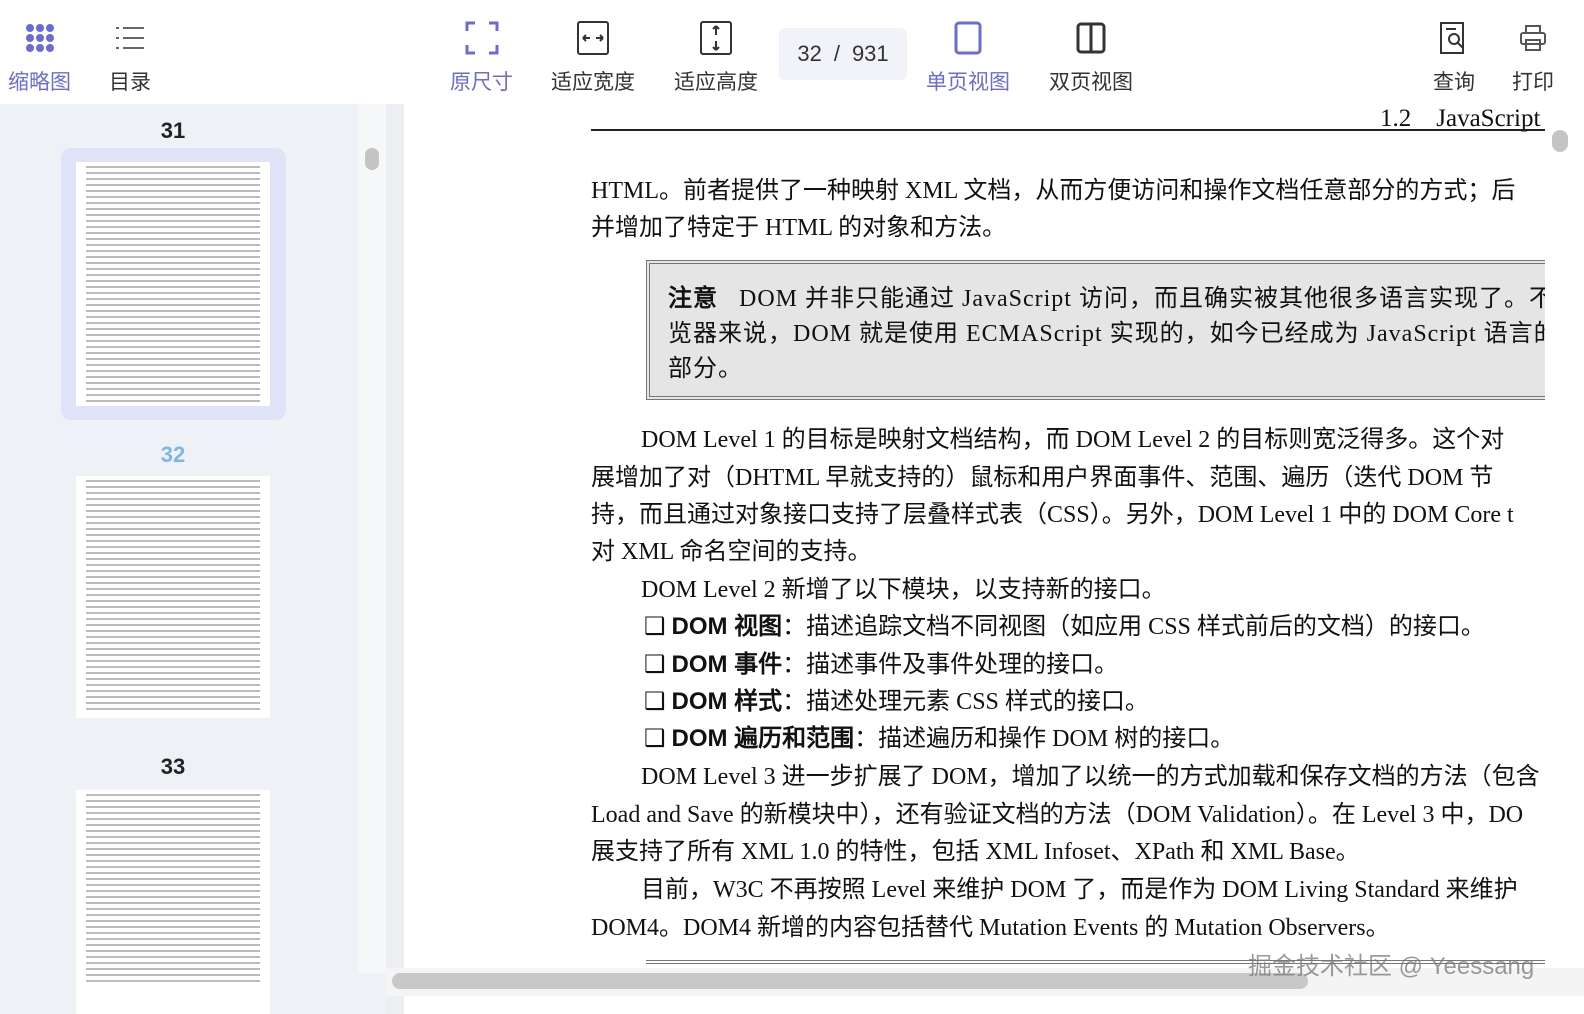 The image size is (1584, 1014). I want to click on vertical-scrollbar-thumb, so click(1560, 141).